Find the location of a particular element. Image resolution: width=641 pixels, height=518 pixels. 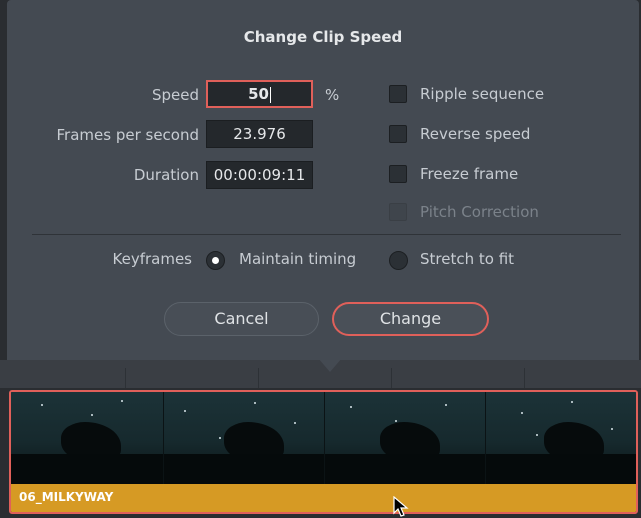

speed-value: 50 is located at coordinates (258, 94).